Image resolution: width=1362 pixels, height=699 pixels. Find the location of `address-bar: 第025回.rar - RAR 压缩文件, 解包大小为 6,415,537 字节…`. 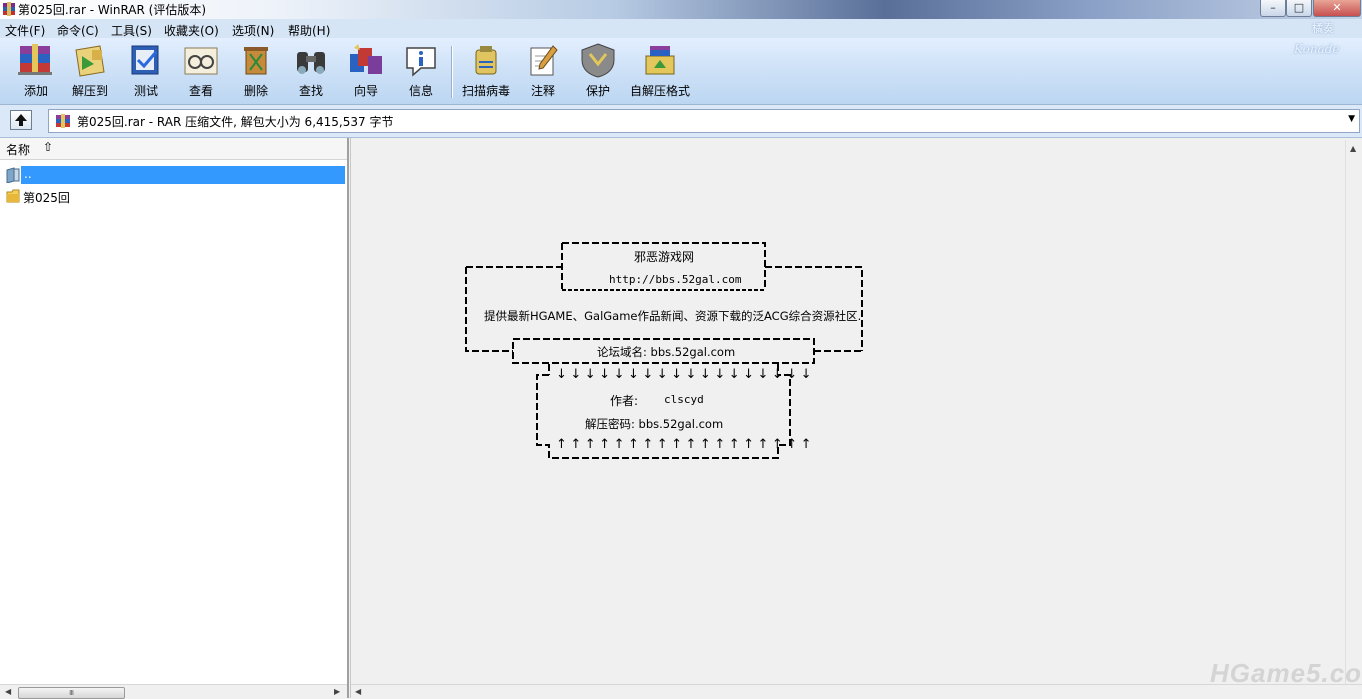

address-bar: 第025回.rar - RAR 压缩文件, 解包大小为 6,415,537 字节… is located at coordinates (681, 121).